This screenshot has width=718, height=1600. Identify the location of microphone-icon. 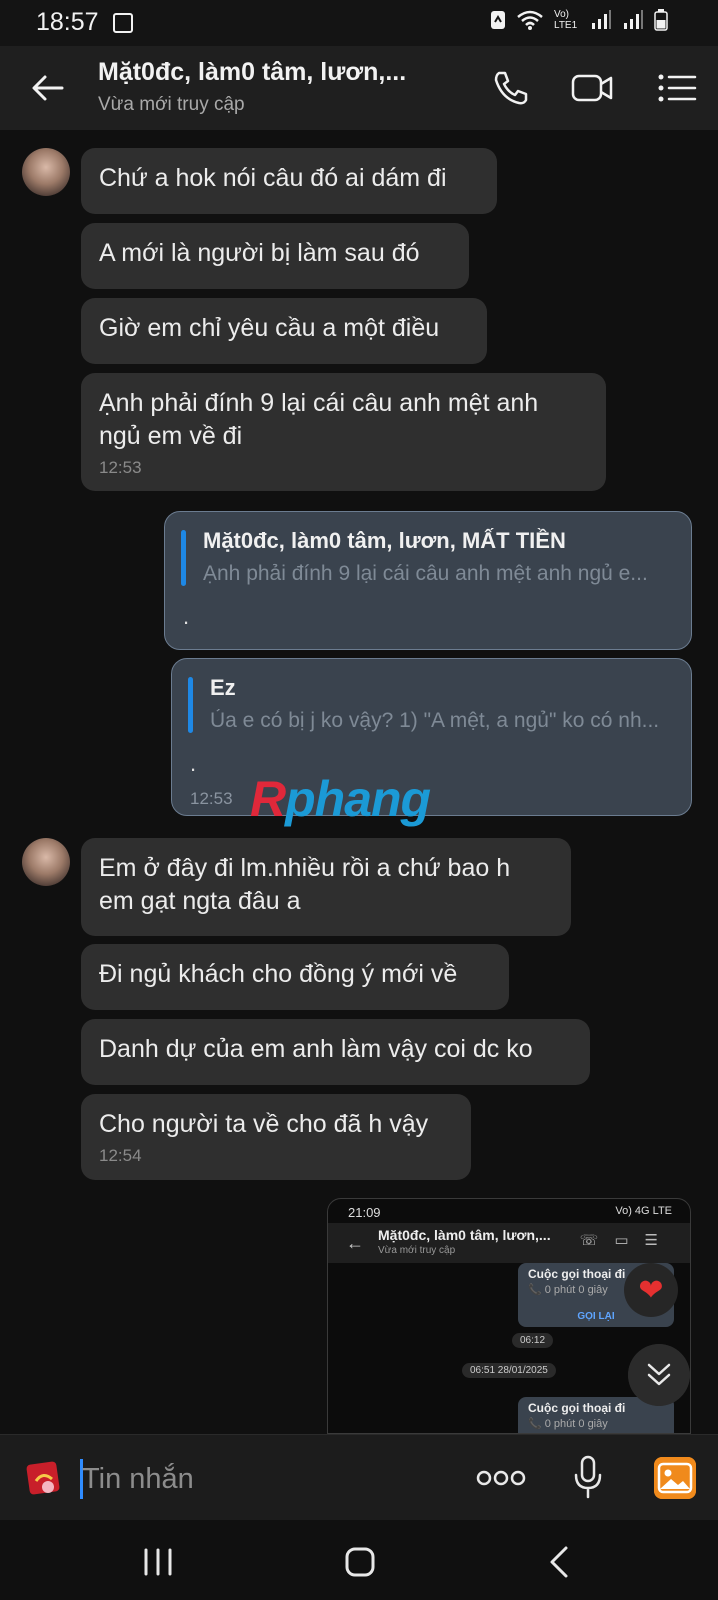
(588, 1477).